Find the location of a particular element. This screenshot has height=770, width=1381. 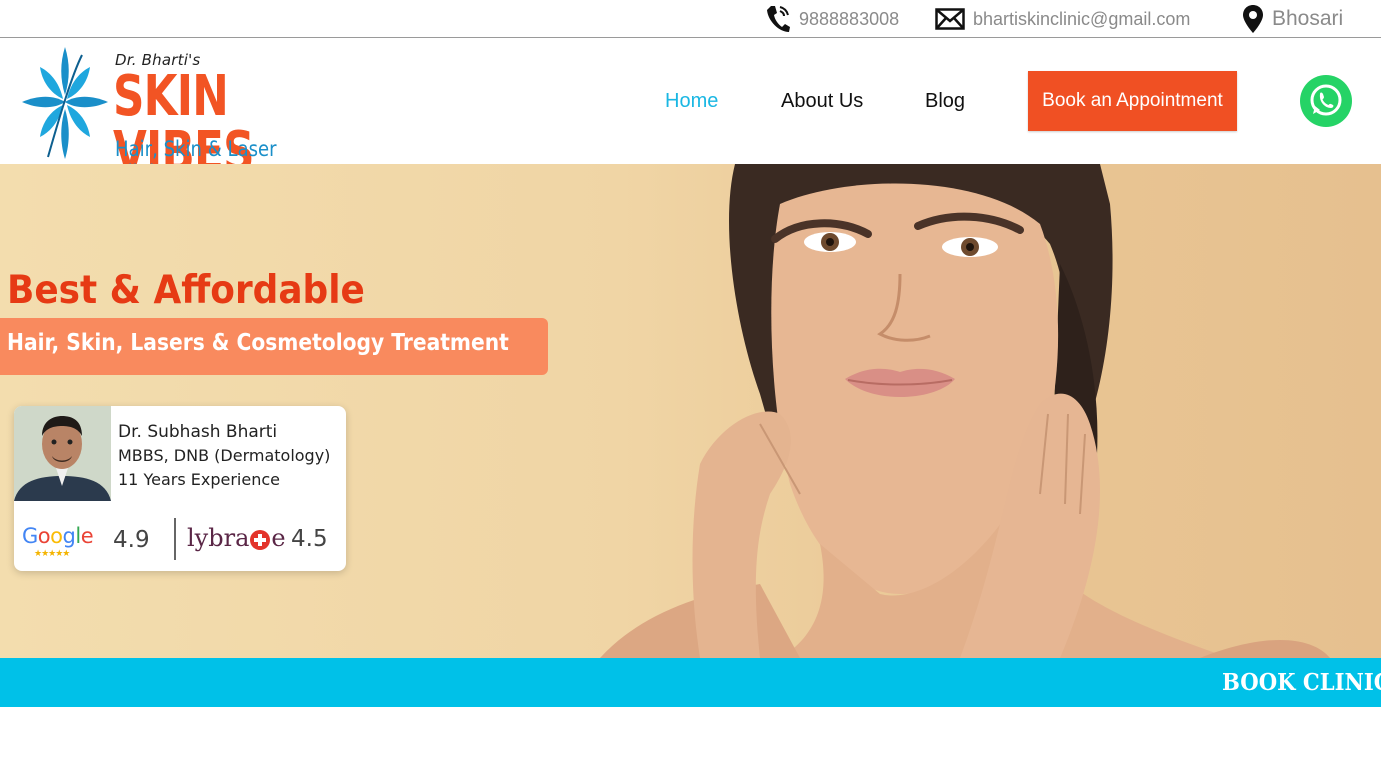

announcement-ticker: BOOK CLINIC is located at coordinates (690, 682).